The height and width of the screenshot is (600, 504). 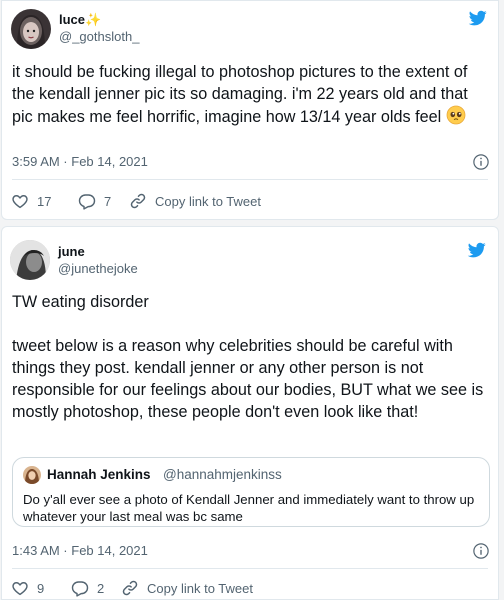 I want to click on reply-count: 7, so click(x=108, y=201).